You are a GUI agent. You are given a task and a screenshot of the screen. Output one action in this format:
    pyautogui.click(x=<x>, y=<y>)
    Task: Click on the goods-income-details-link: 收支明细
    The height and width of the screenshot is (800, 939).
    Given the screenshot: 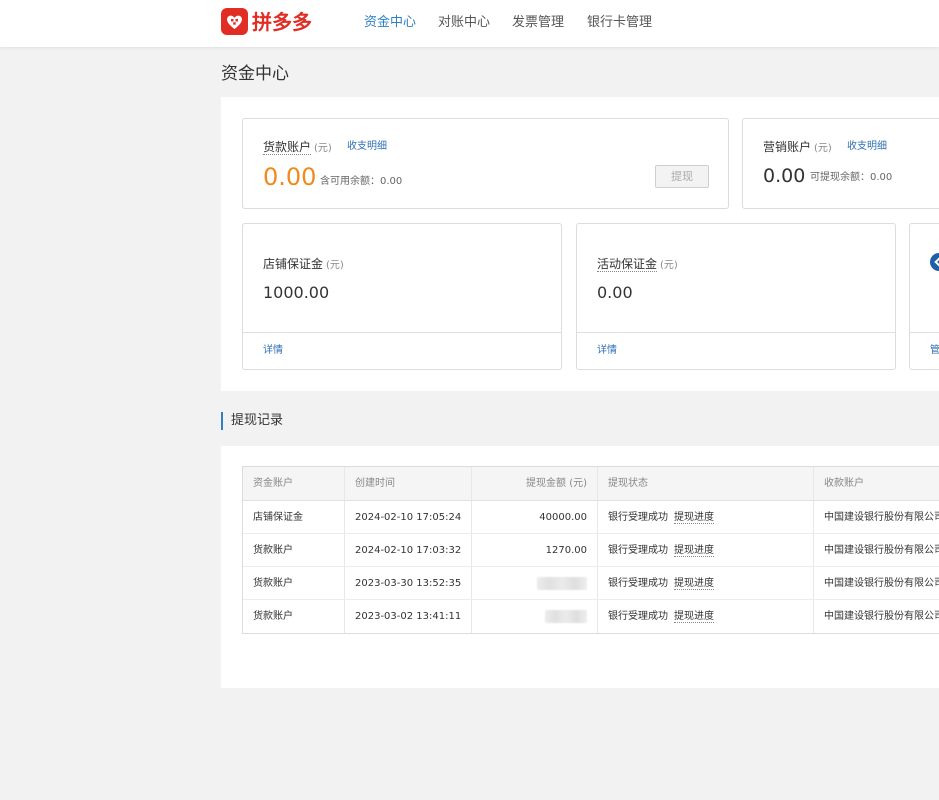 What is the action you would take?
    pyautogui.click(x=367, y=147)
    